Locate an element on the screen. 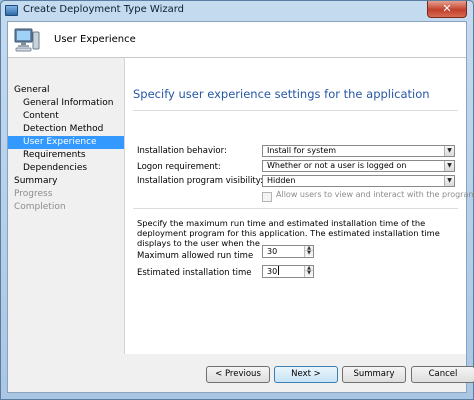 Image resolution: width=474 pixels, height=400 pixels. max-run-time-label: Maximum allowed run time is located at coordinates (195, 256).